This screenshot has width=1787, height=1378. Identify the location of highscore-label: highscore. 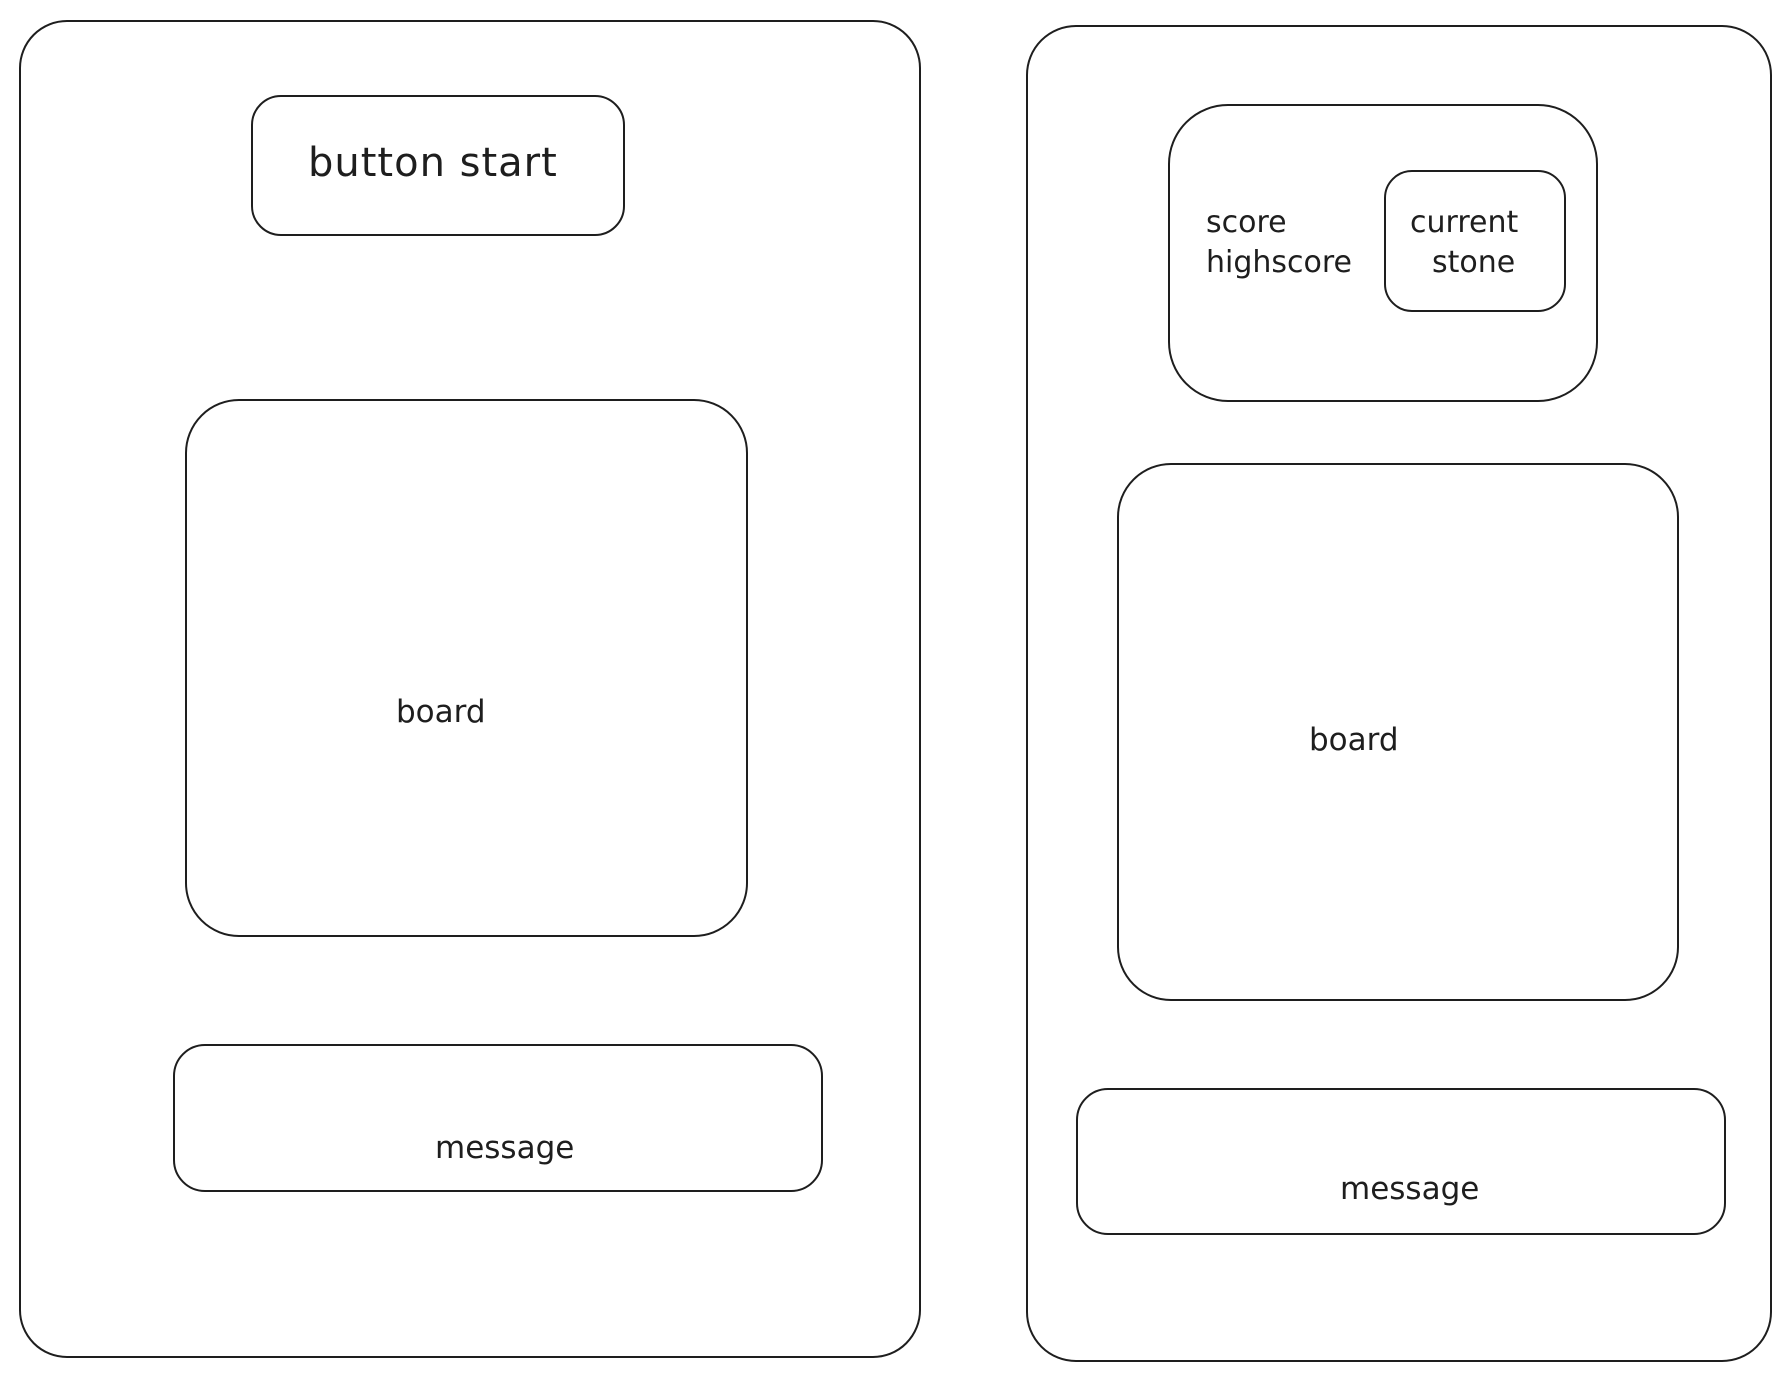
(1279, 262).